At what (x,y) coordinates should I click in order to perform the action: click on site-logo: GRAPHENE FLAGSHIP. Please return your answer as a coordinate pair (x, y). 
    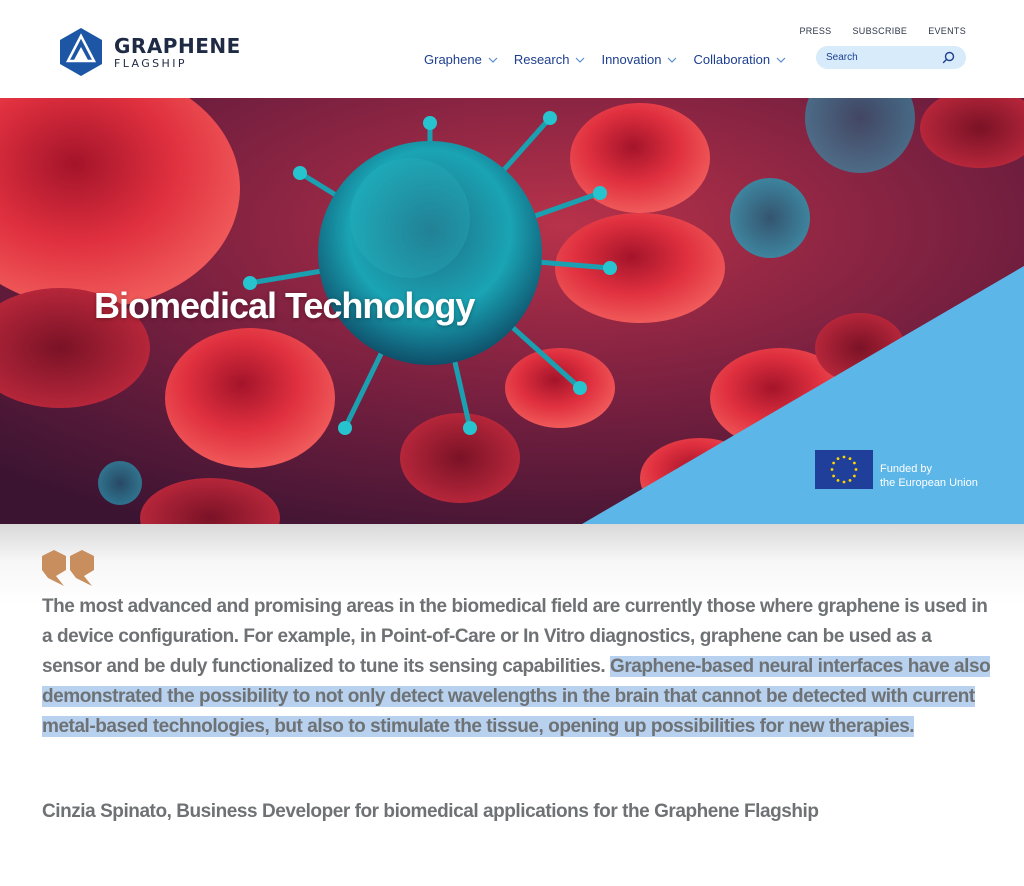
    Looking at the image, I should click on (158, 53).